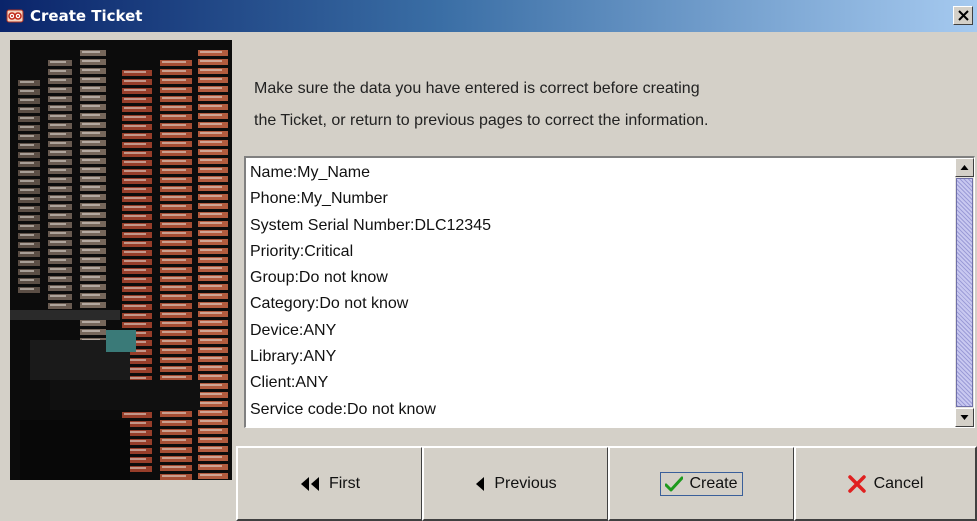 The width and height of the screenshot is (977, 521). I want to click on create-button: Create, so click(701, 483).